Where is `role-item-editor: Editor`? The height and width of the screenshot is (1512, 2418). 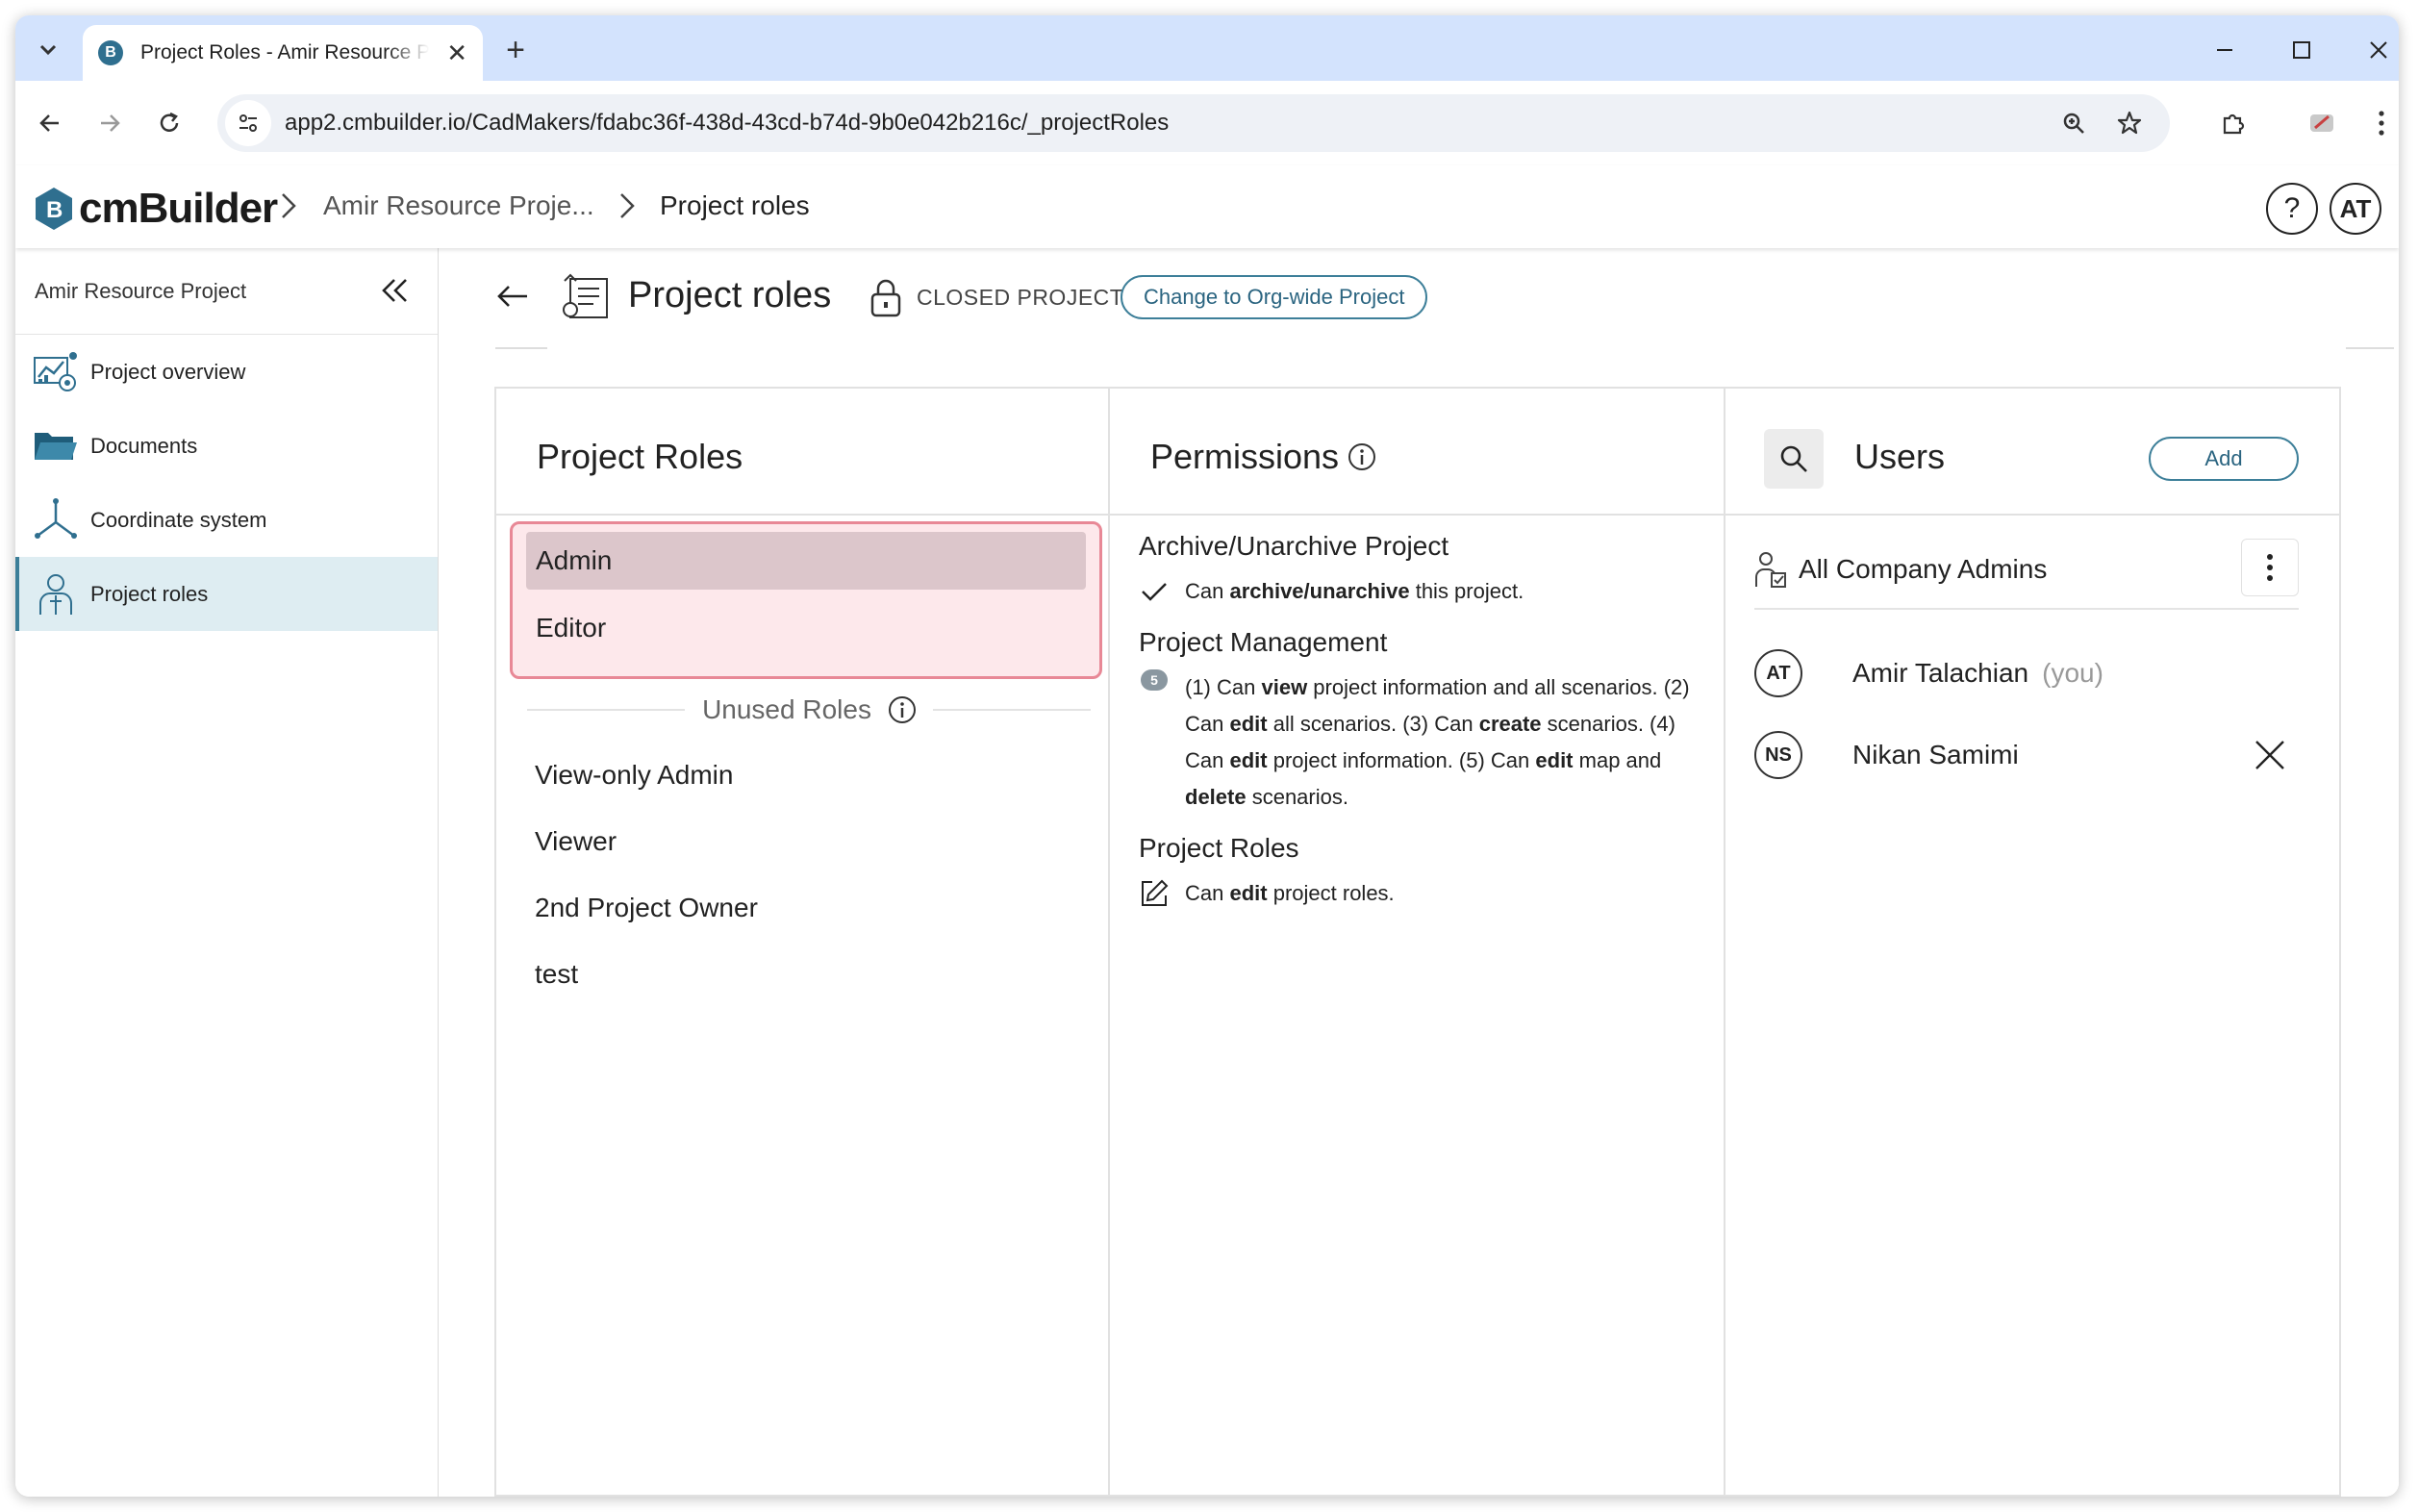 role-item-editor: Editor is located at coordinates (806, 628).